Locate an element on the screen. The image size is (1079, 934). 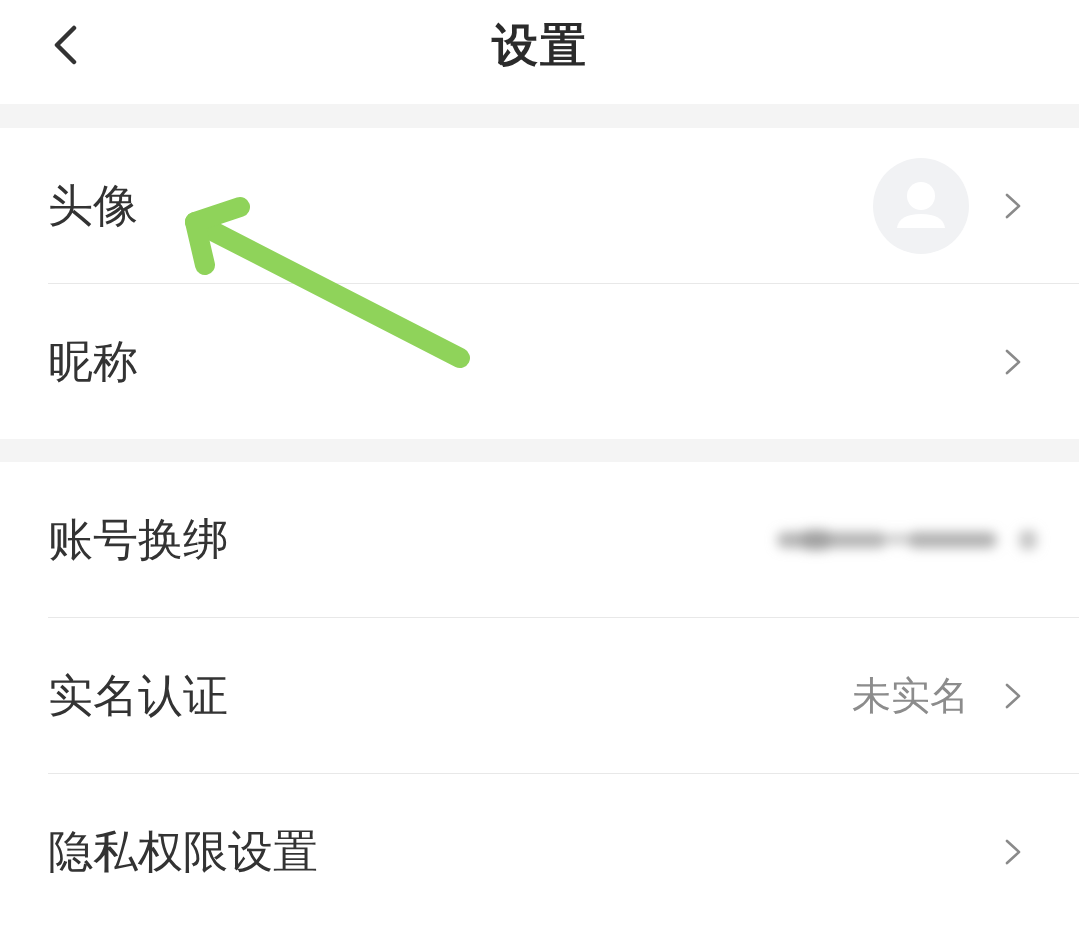
row-label: 昵称 is located at coordinates (93, 361).